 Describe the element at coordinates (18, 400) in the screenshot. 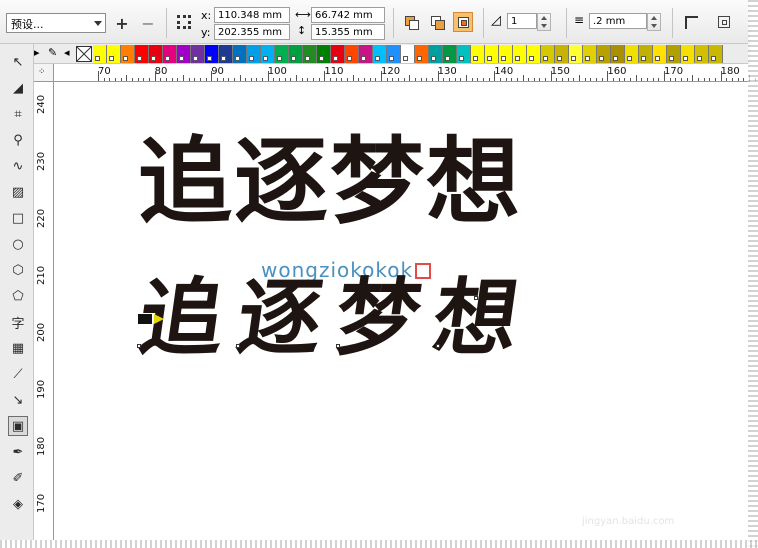

I see `connector-tool: ↘` at that location.